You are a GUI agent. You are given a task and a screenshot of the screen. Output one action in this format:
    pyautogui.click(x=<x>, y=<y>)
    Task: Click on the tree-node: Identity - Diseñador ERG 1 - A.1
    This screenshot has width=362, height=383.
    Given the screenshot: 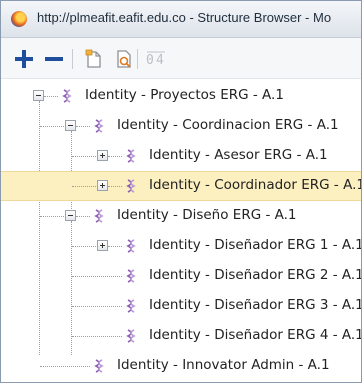 What is the action you would take?
    pyautogui.click(x=181, y=246)
    